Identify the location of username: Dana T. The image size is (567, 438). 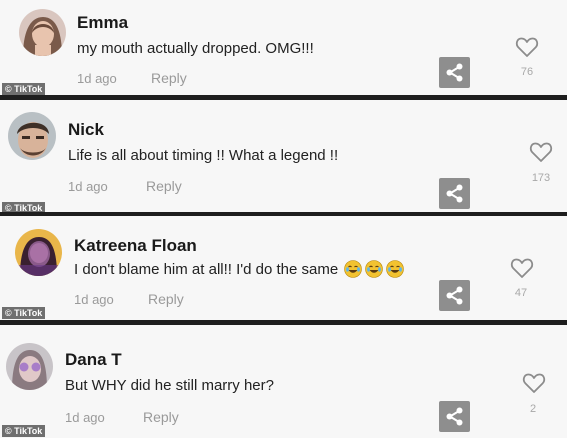
(93, 360).